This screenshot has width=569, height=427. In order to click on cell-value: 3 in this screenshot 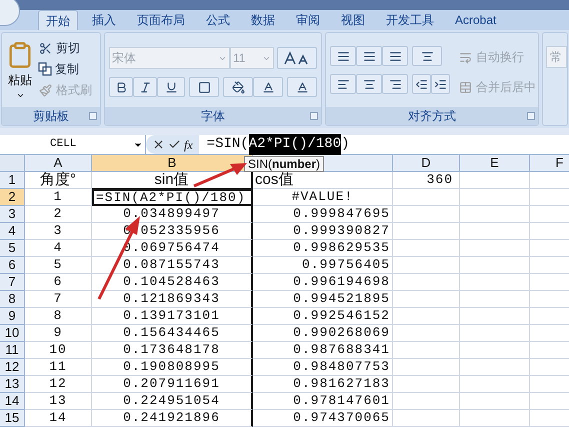, I will do `click(58, 231)`.